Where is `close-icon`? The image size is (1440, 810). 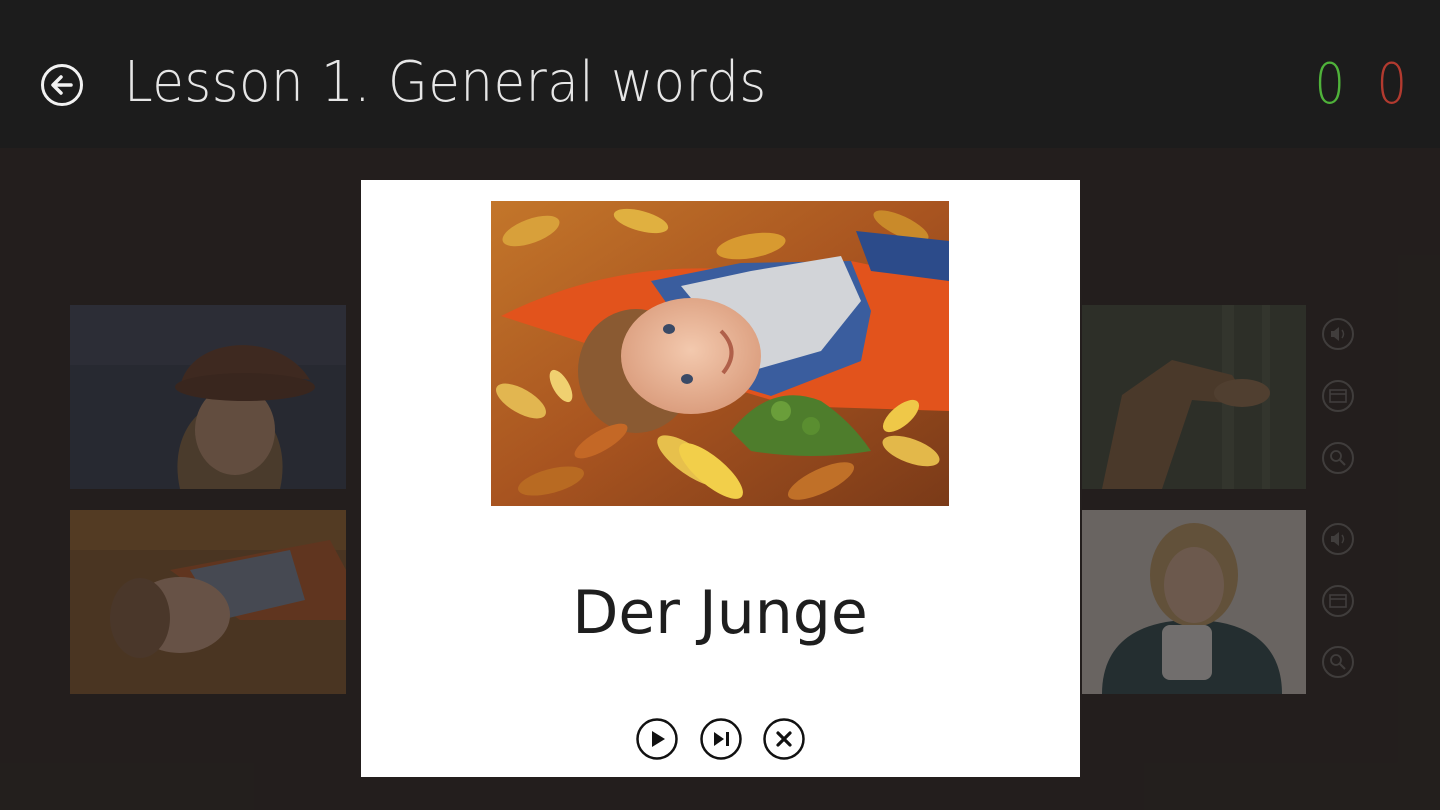
close-icon is located at coordinates (784, 739).